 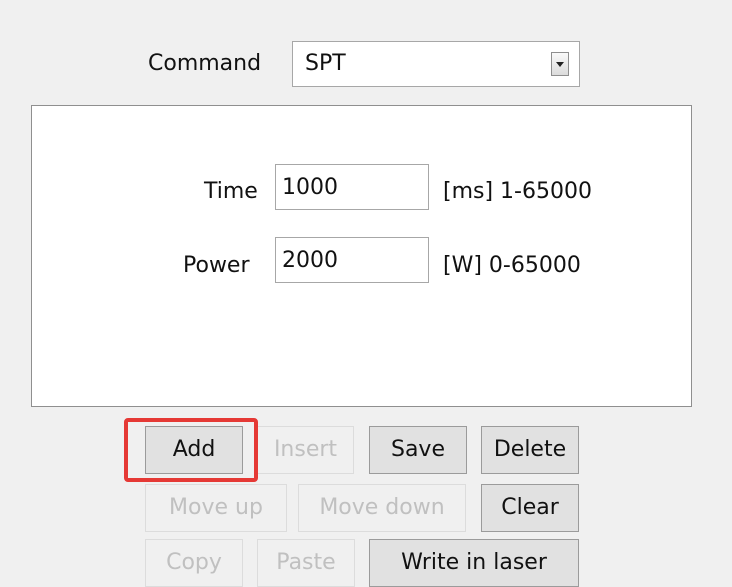 What do you see at coordinates (382, 508) in the screenshot?
I see `move-down-button: Move down` at bounding box center [382, 508].